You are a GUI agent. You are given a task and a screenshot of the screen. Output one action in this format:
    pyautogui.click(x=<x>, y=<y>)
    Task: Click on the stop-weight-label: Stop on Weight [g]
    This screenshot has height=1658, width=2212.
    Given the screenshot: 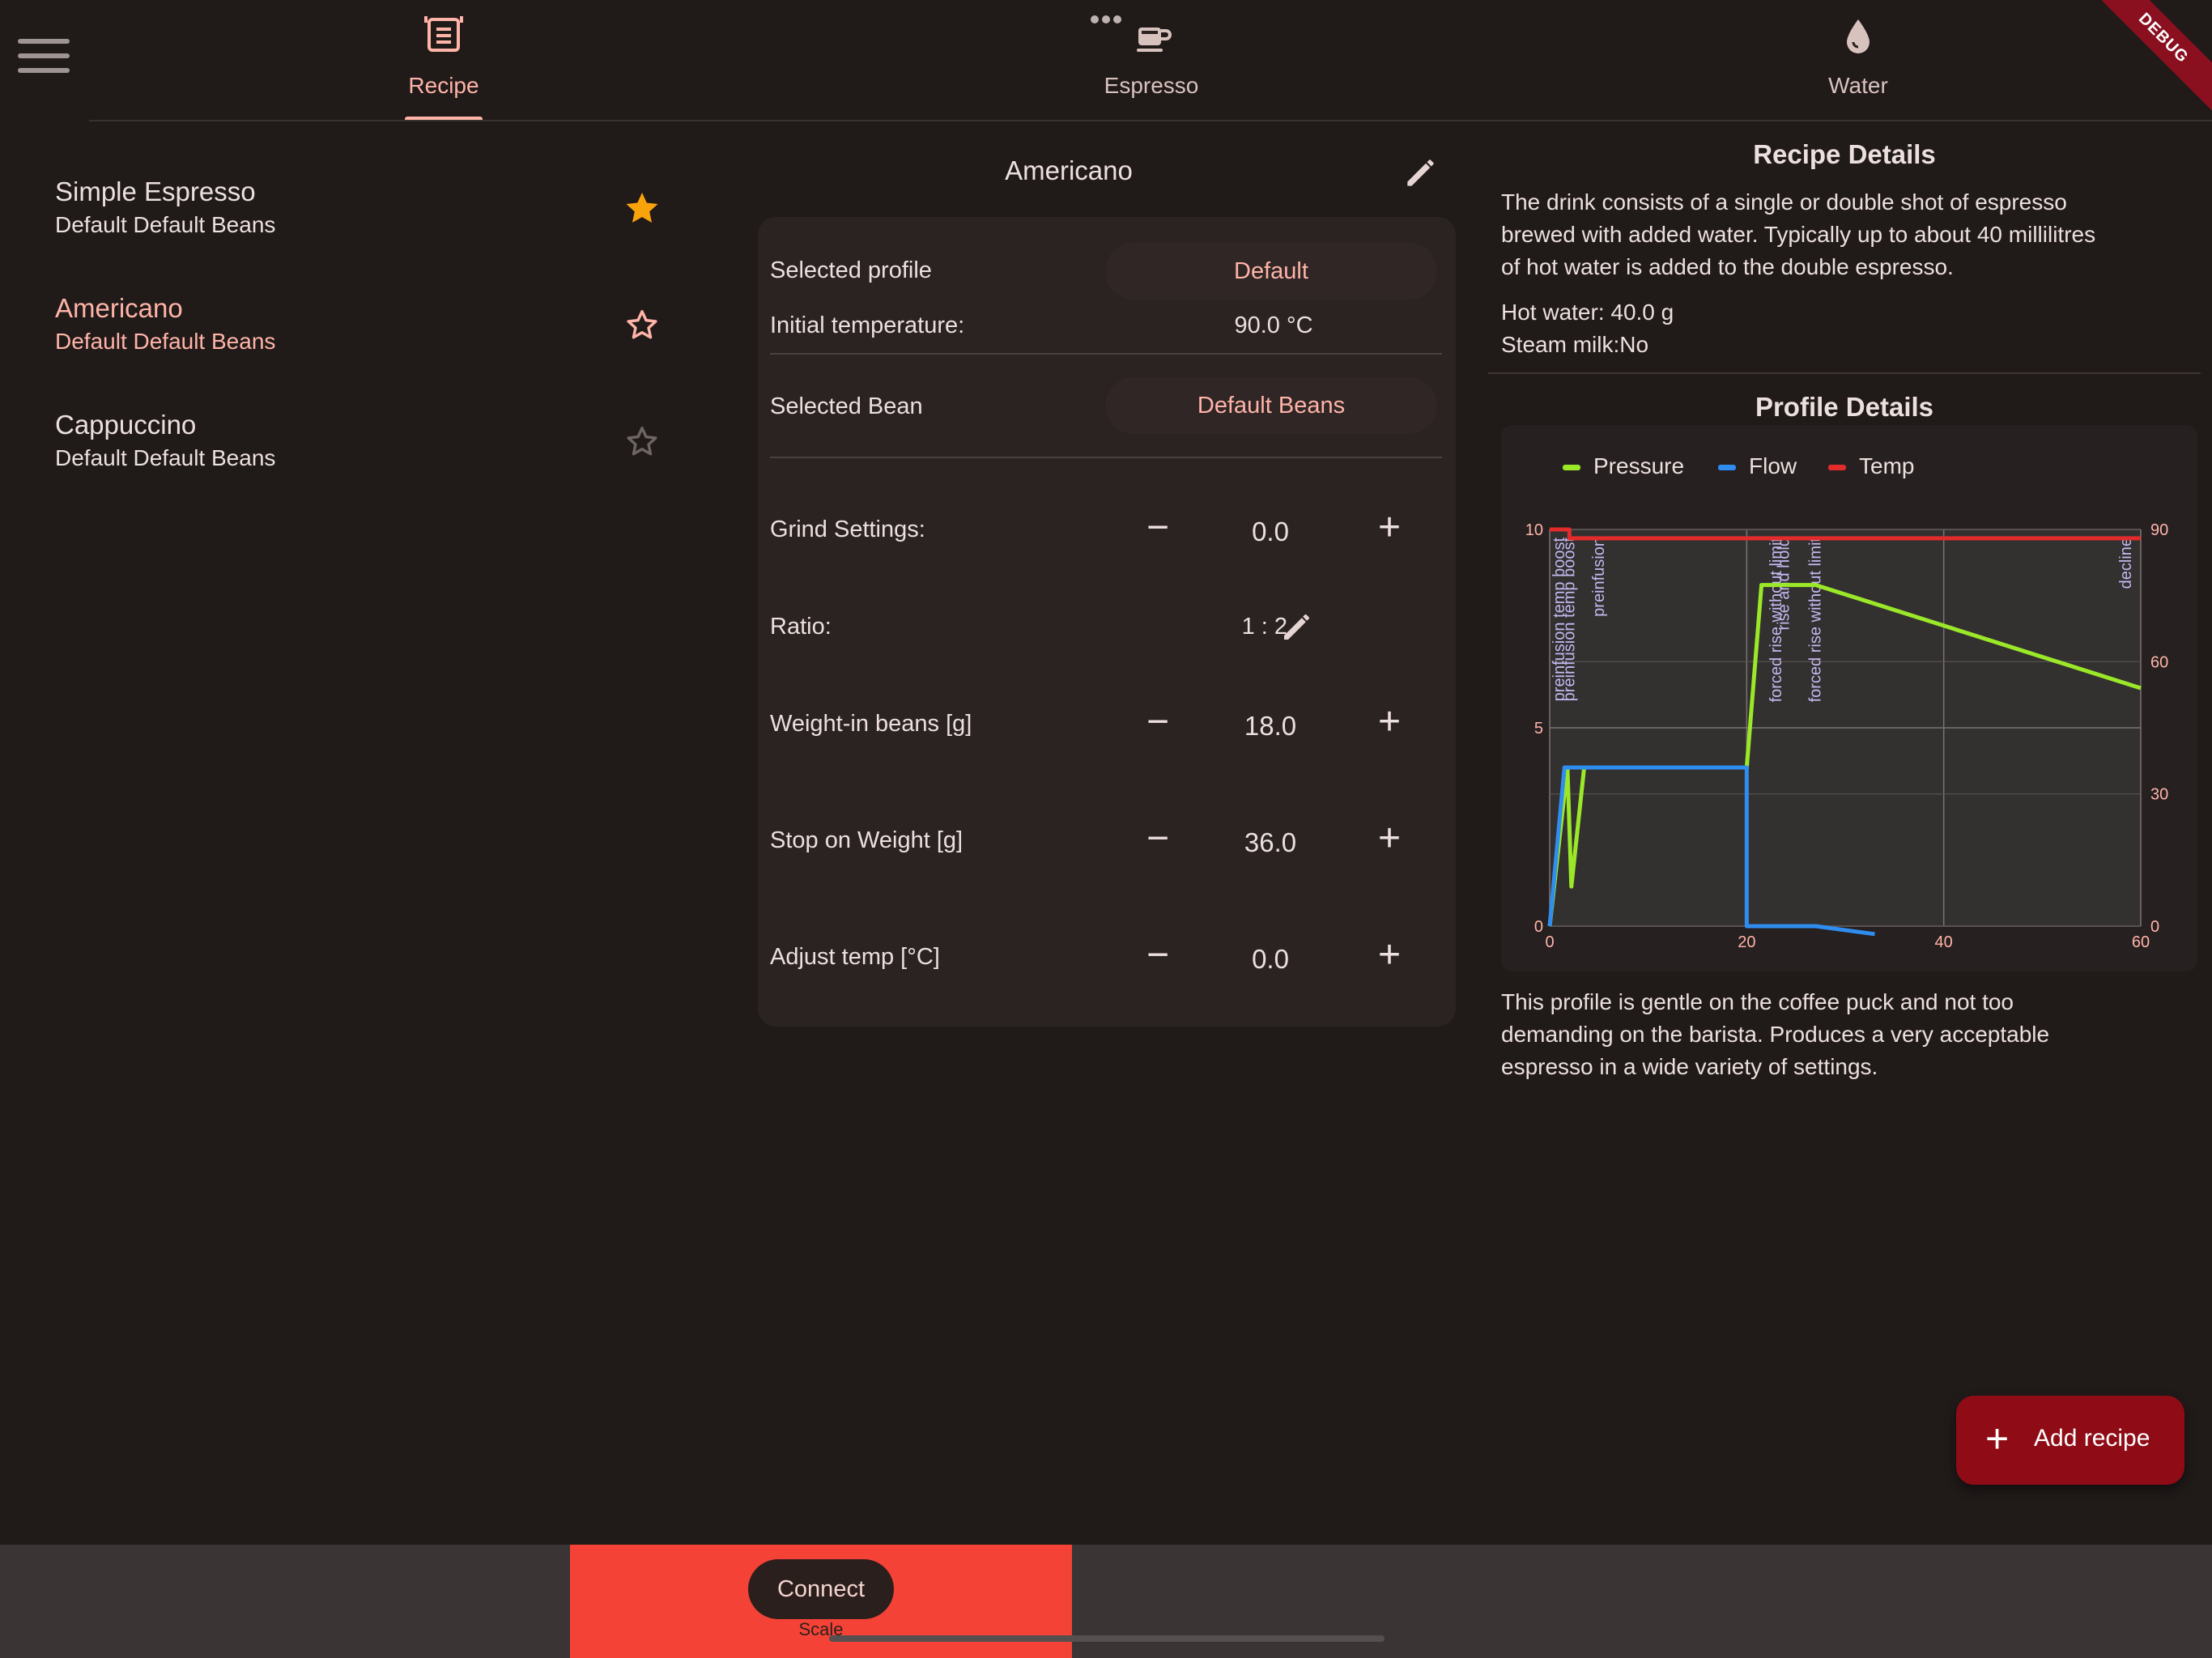 What is the action you would take?
    pyautogui.click(x=867, y=840)
    